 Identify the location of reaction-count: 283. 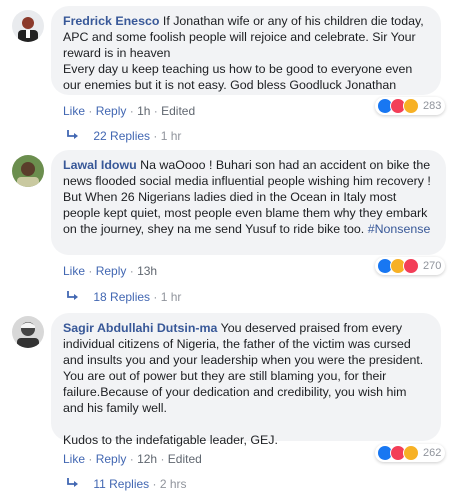
(432, 106).